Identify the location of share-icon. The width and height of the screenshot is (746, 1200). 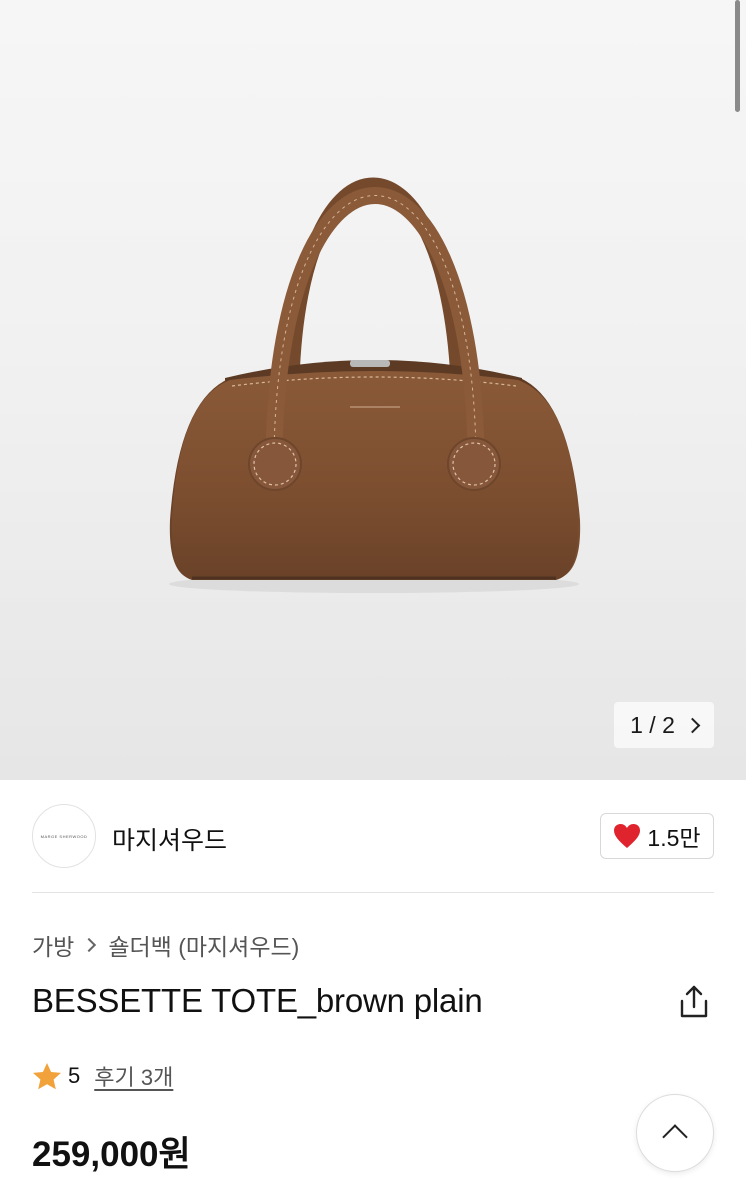
(694, 1001).